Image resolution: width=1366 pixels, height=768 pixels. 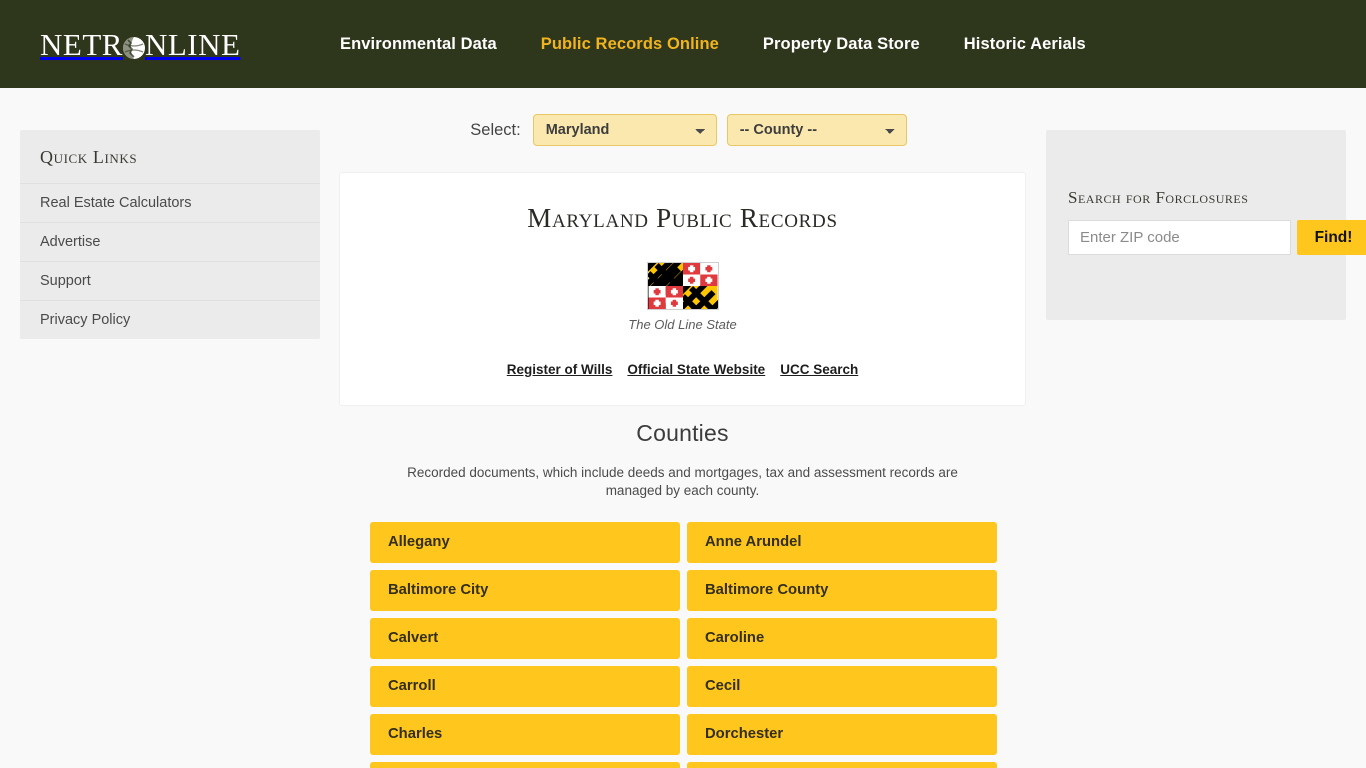 What do you see at coordinates (192, 44) in the screenshot?
I see `logo-text-right: NLINE` at bounding box center [192, 44].